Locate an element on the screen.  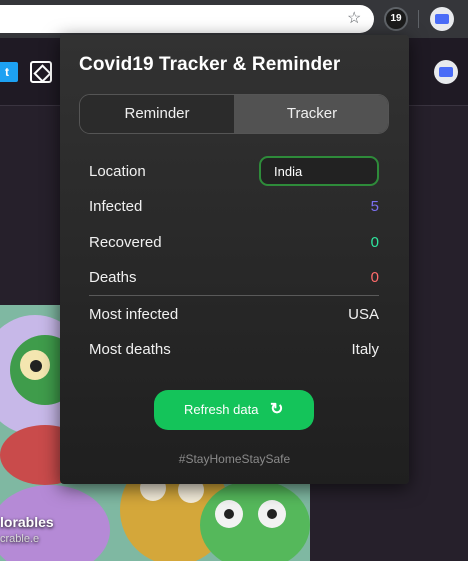
most-infected-value: USA is located at coordinates (363, 314).